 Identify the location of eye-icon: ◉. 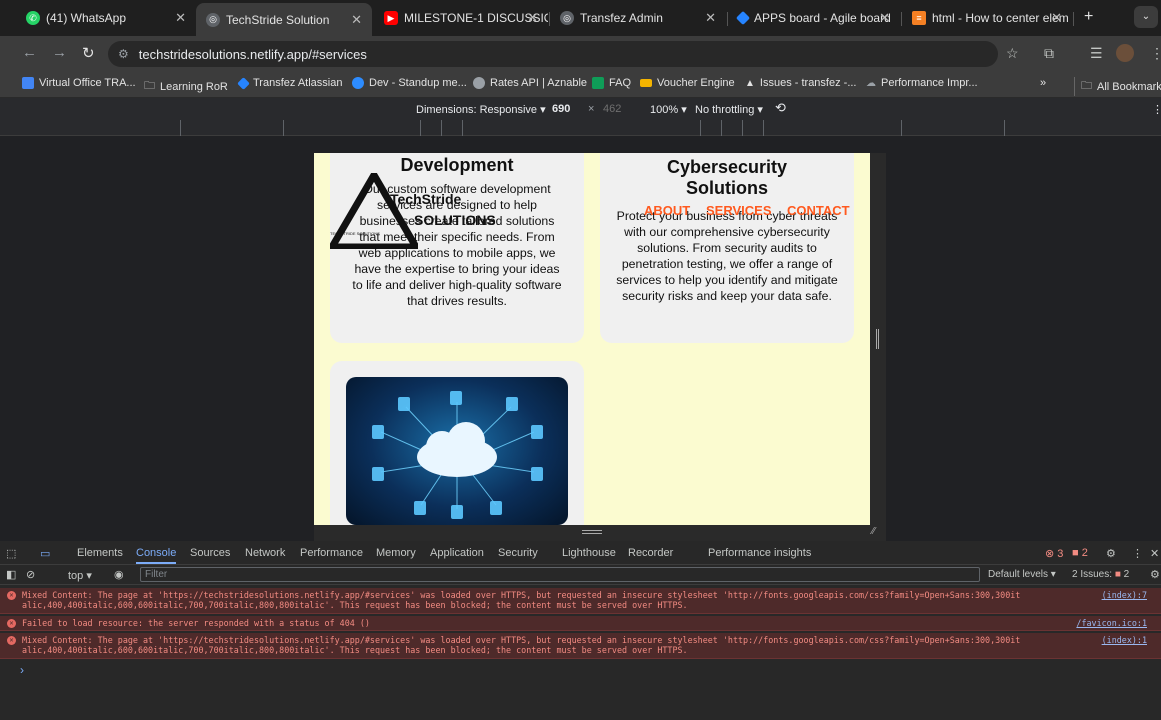
(119, 574).